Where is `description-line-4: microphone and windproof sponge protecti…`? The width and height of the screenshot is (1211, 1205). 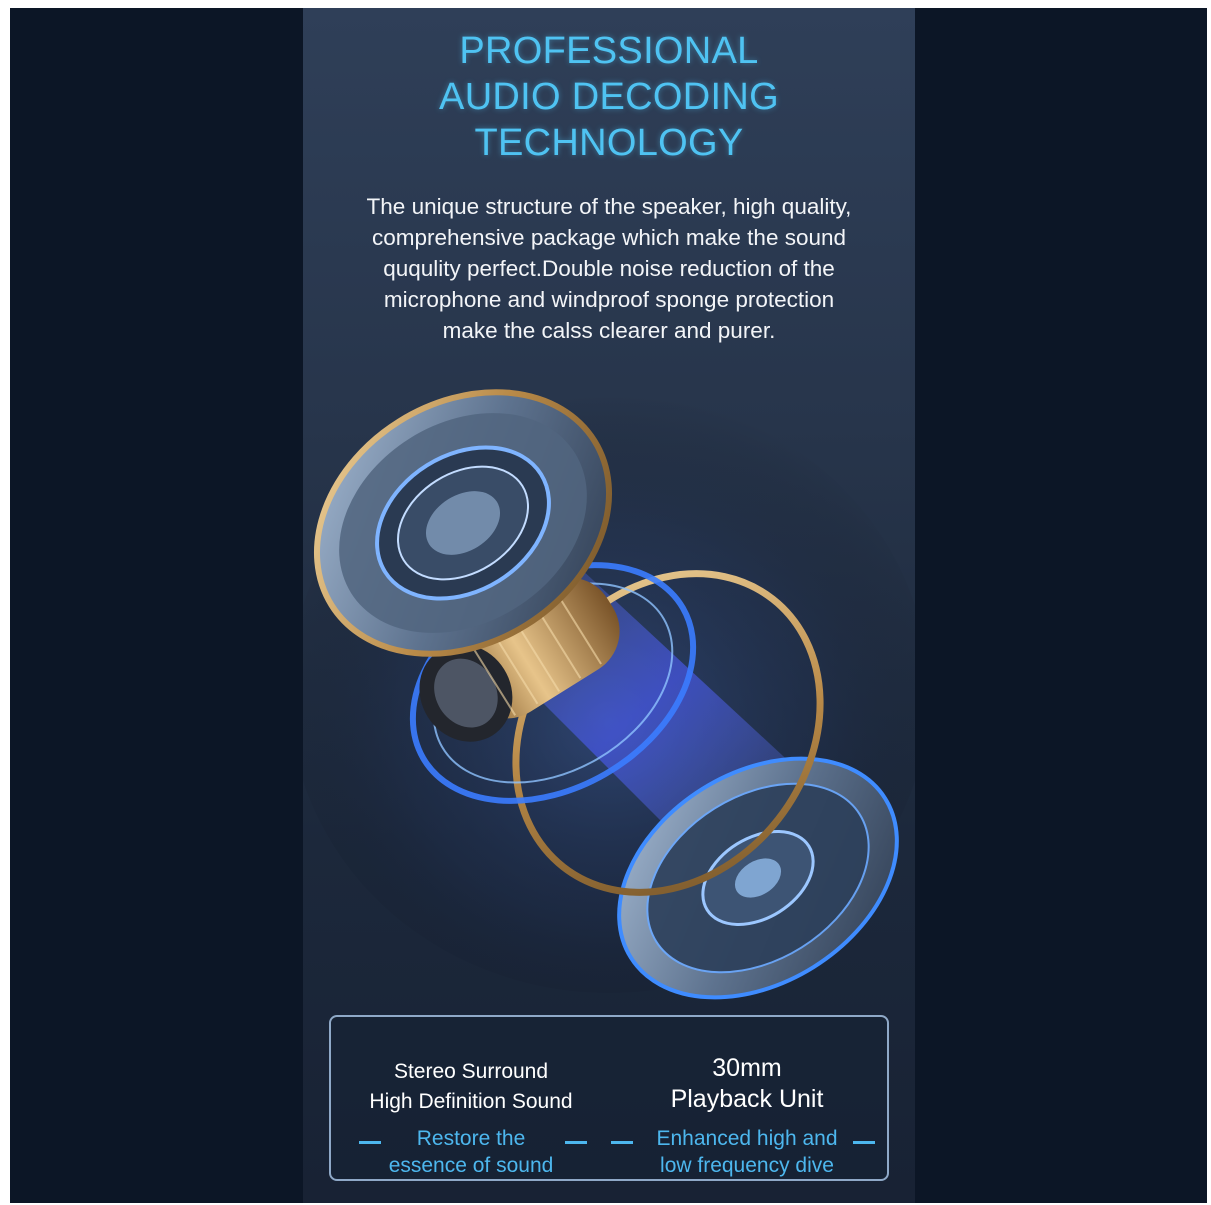 description-line-4: microphone and windproof sponge protecti… is located at coordinates (609, 299).